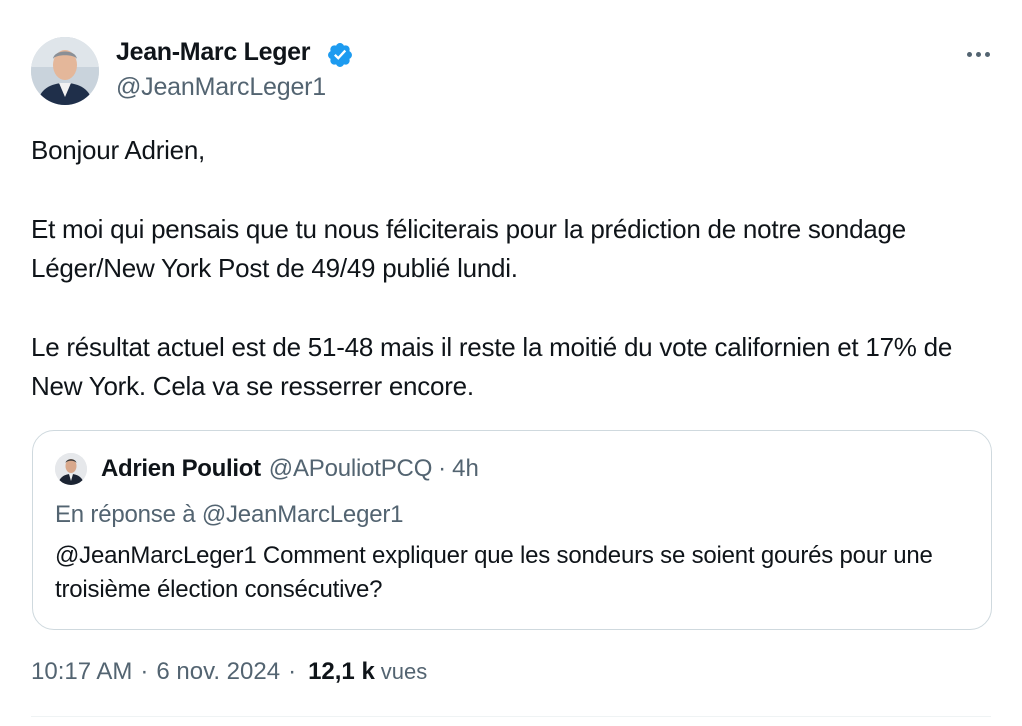 This screenshot has height=726, width=1022. I want to click on more-horizontal-icon, so click(969, 54).